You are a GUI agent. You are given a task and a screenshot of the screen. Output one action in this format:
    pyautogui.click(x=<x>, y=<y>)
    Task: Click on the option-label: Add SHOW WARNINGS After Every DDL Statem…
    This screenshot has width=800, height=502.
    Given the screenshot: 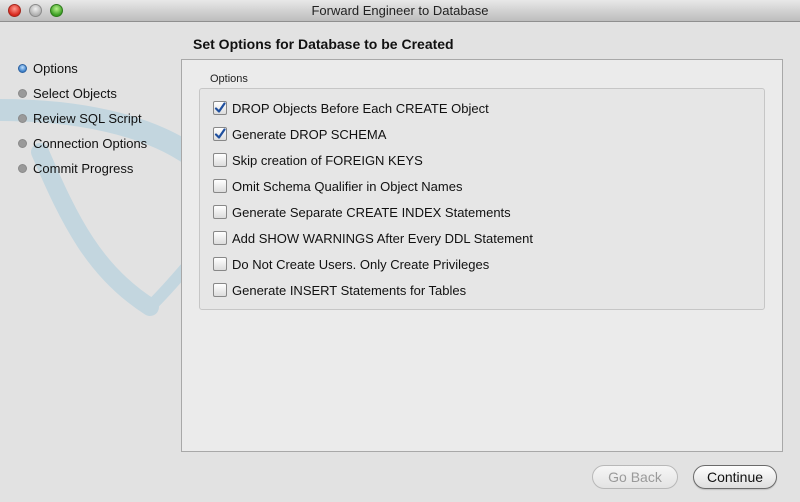 What is the action you would take?
    pyautogui.click(x=383, y=238)
    